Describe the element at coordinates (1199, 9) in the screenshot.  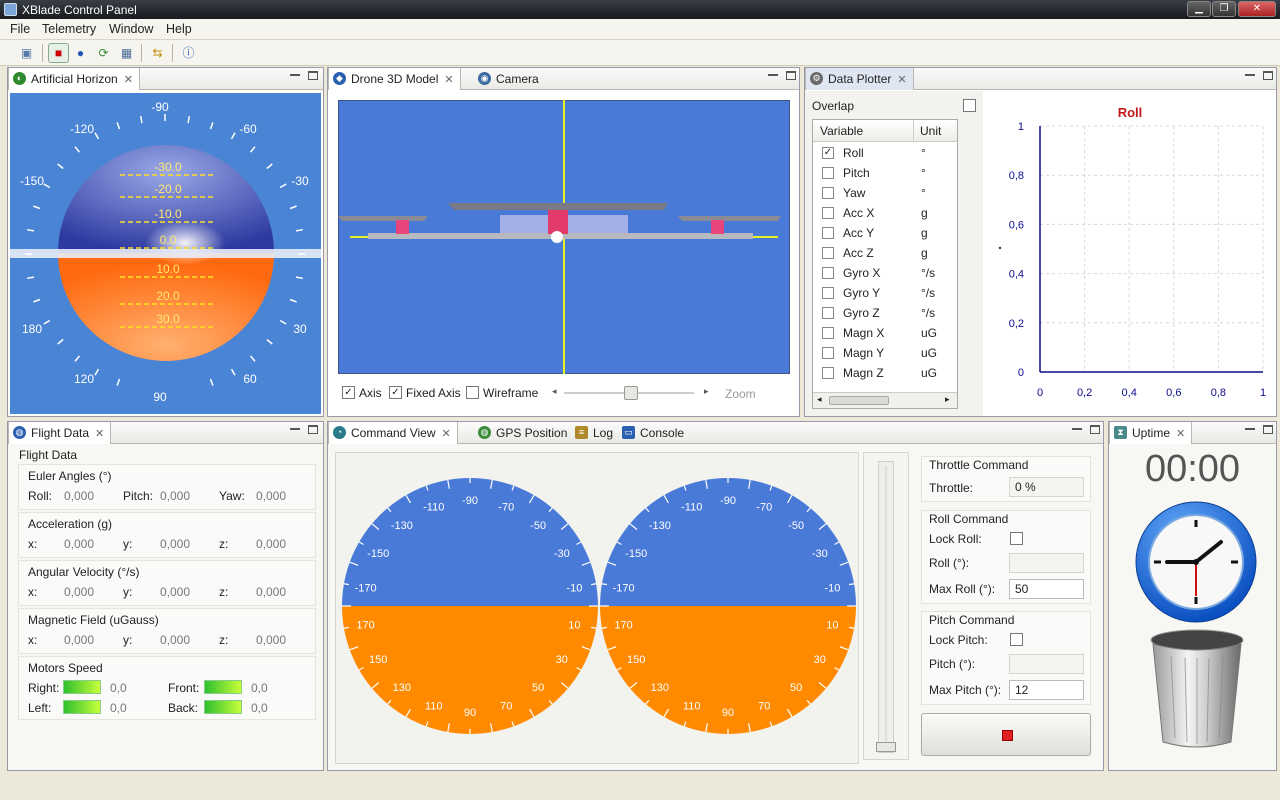
I see `minimize-button: ▁` at that location.